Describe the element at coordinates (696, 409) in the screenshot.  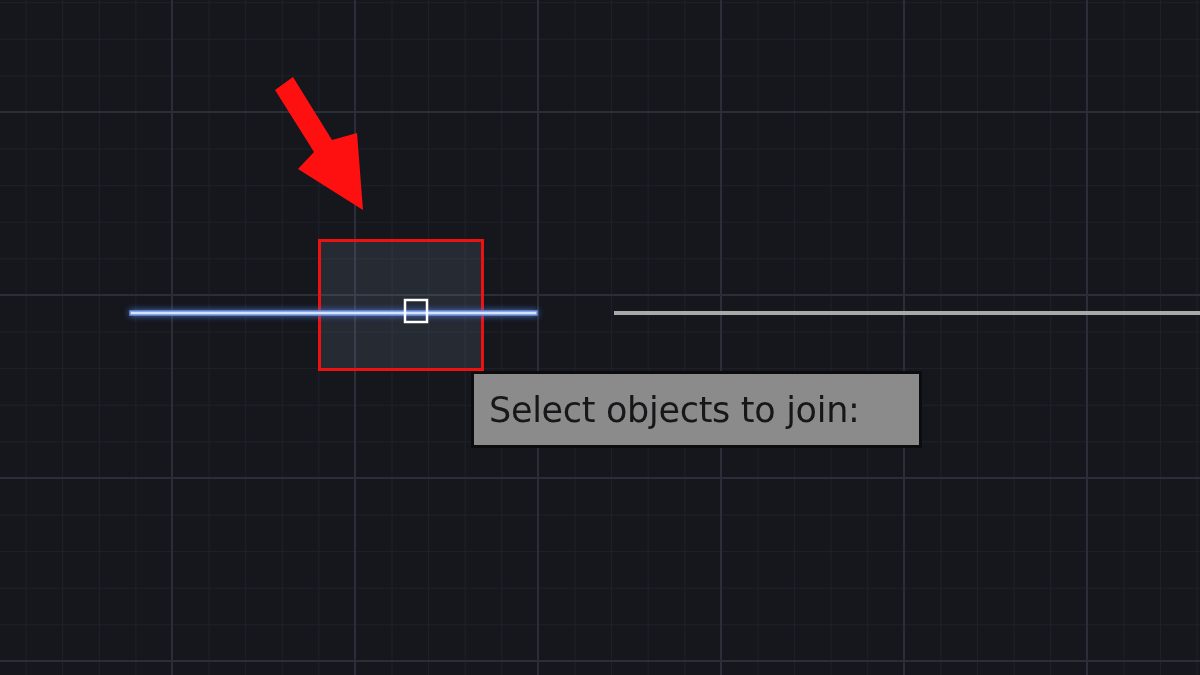
I see `prompt-tooltip: Select objects to join:` at that location.